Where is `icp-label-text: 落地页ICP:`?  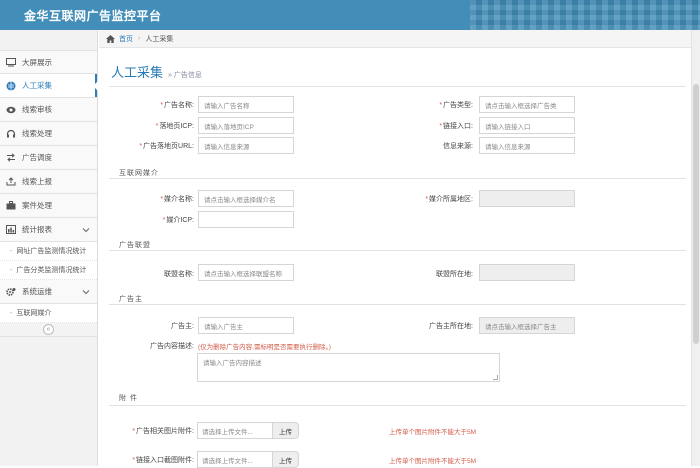
icp-label-text: 落地页ICP: is located at coordinates (176, 126).